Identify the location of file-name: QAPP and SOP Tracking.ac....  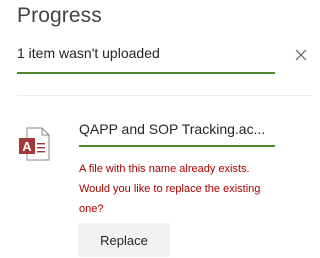
(172, 129).